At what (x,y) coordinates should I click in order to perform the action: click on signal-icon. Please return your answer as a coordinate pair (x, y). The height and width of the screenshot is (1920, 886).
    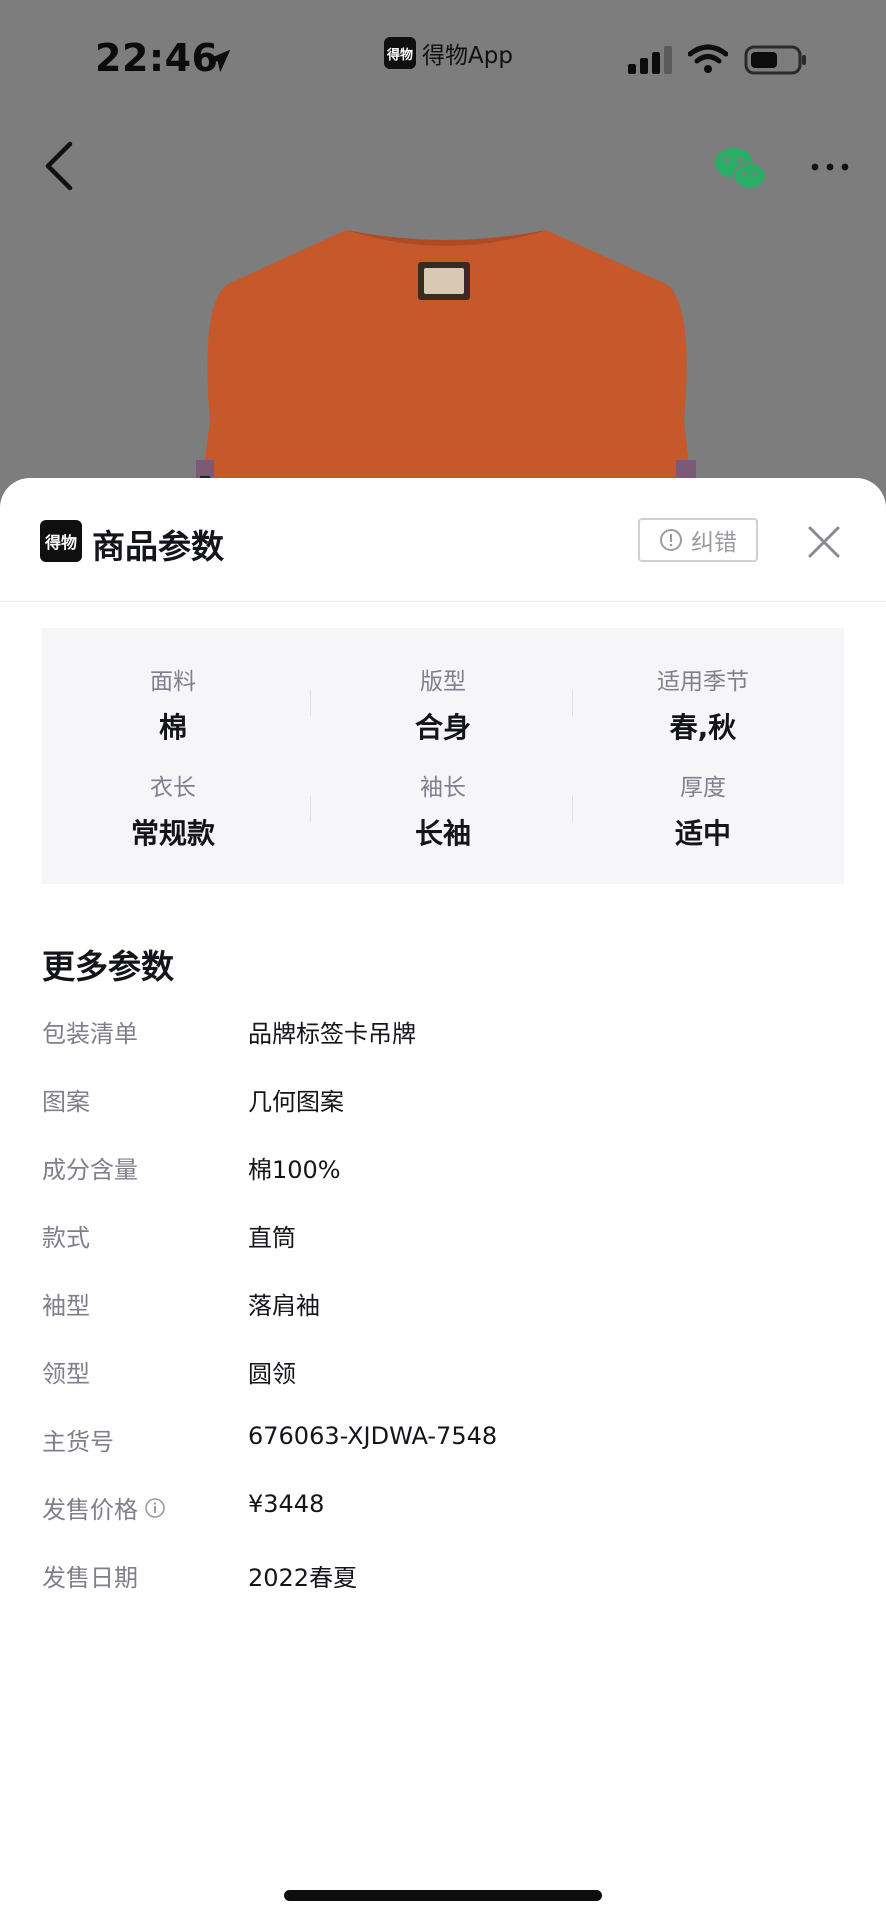
    Looking at the image, I should click on (650, 60).